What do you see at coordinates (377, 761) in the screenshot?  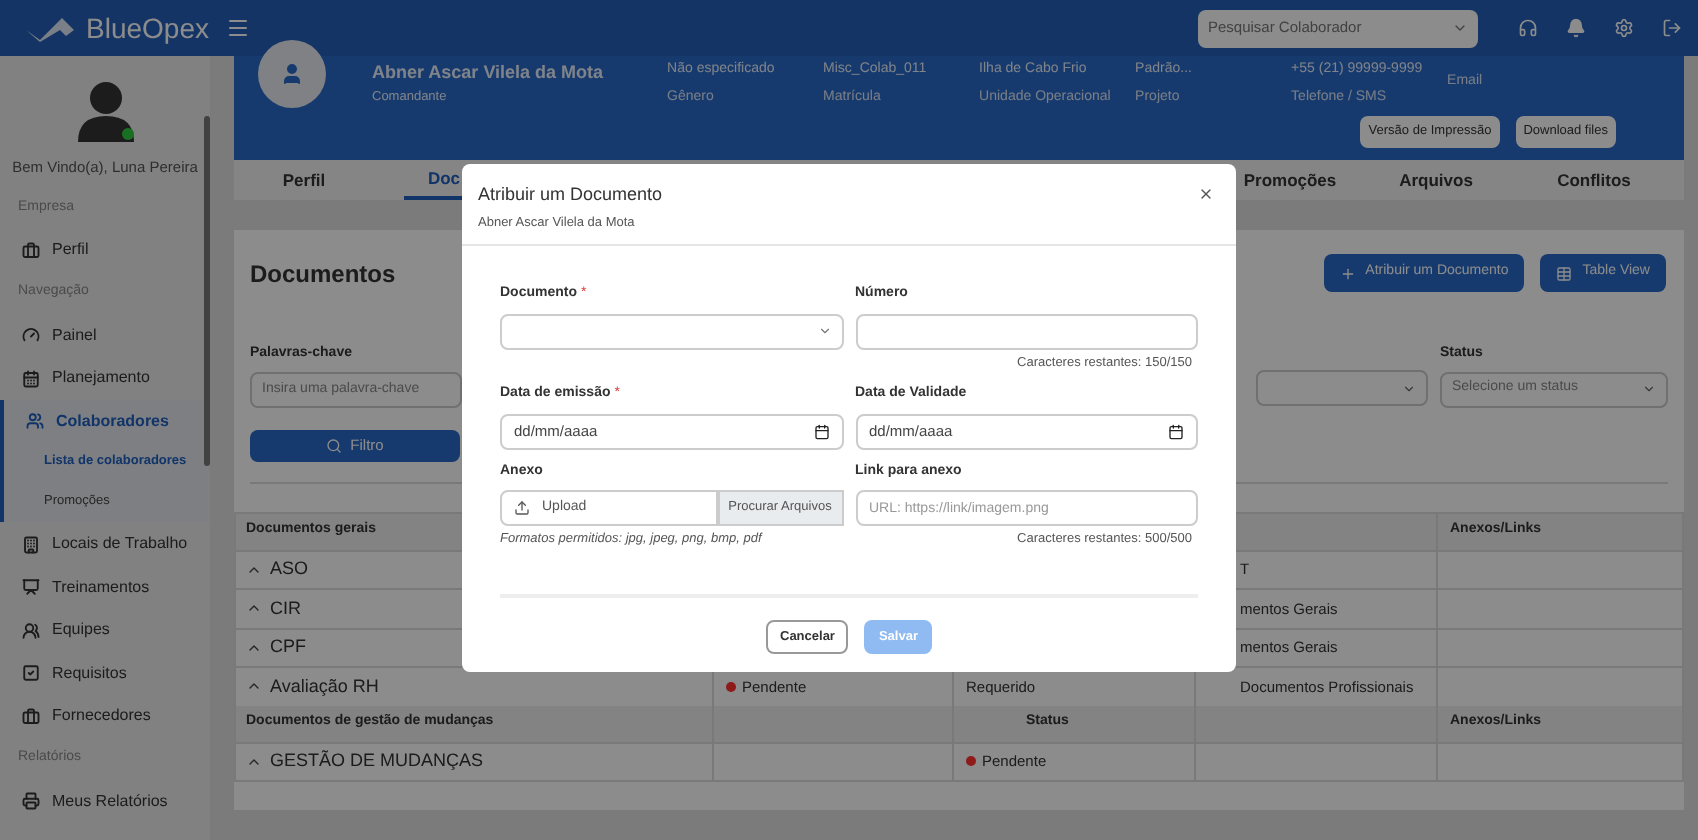 I see `document-name: GESTÃO DE MUDANÇAS` at bounding box center [377, 761].